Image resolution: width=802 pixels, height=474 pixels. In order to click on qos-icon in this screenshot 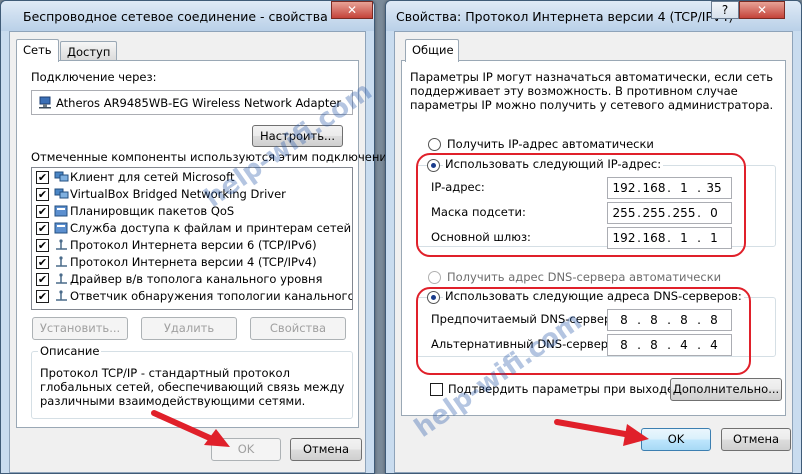, I will do `click(61, 211)`.